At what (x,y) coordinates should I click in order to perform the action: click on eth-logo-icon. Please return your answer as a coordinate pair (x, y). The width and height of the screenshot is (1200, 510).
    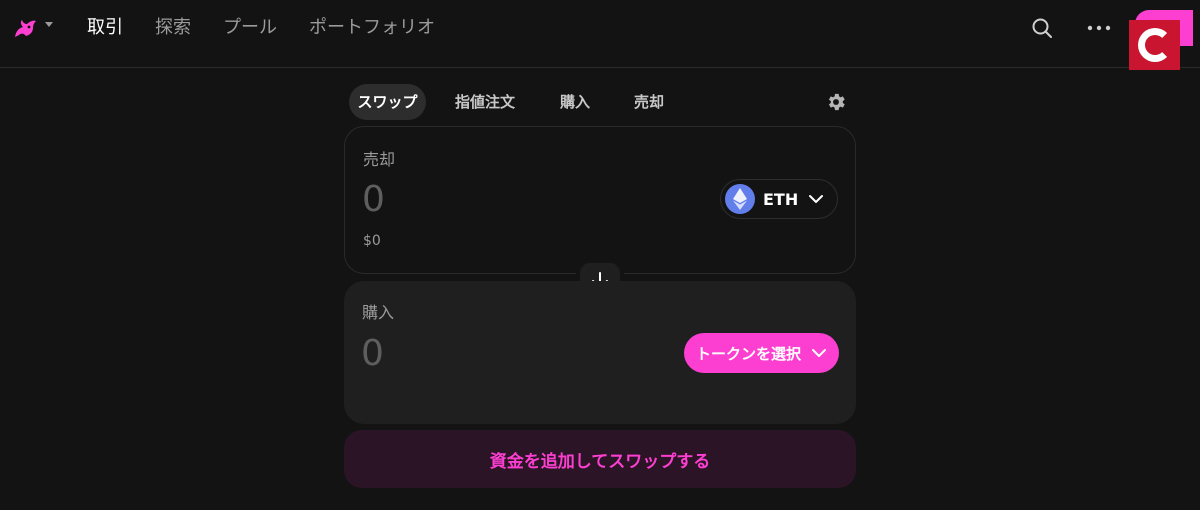
    Looking at the image, I should click on (740, 199).